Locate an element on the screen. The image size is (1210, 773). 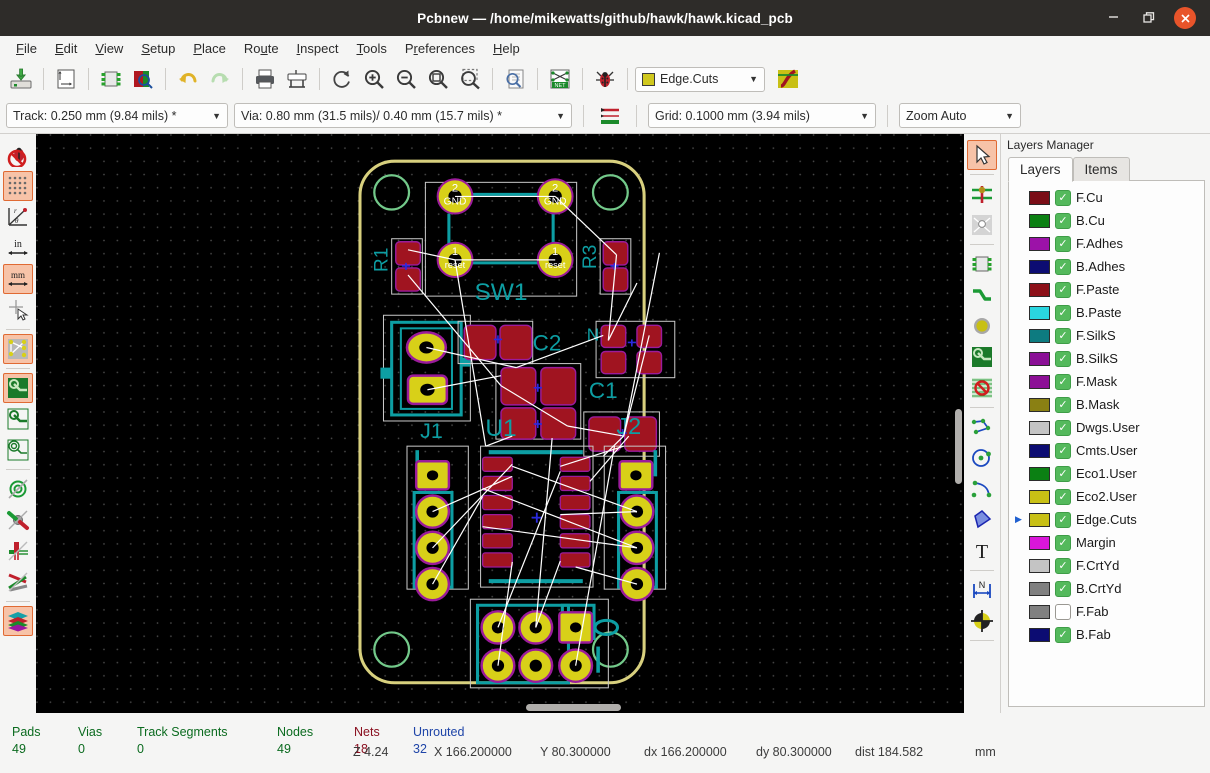
close-button is located at coordinates (1185, 18).